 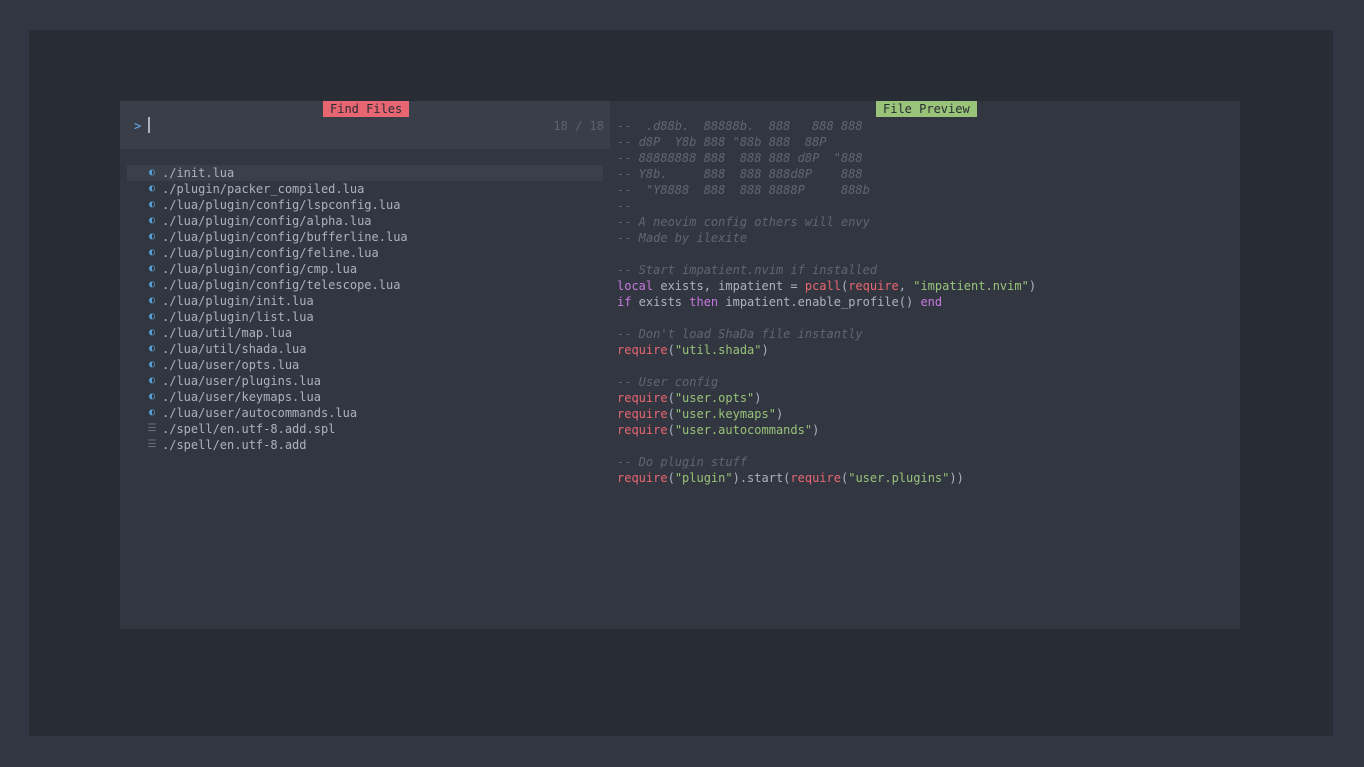 I want to click on code-token: "plugin", so click(x=703, y=478).